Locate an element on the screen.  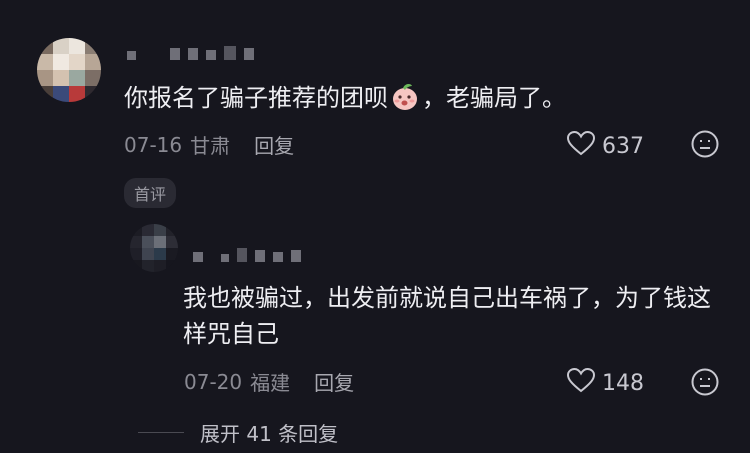
like-button: 637 is located at coordinates (605, 146).